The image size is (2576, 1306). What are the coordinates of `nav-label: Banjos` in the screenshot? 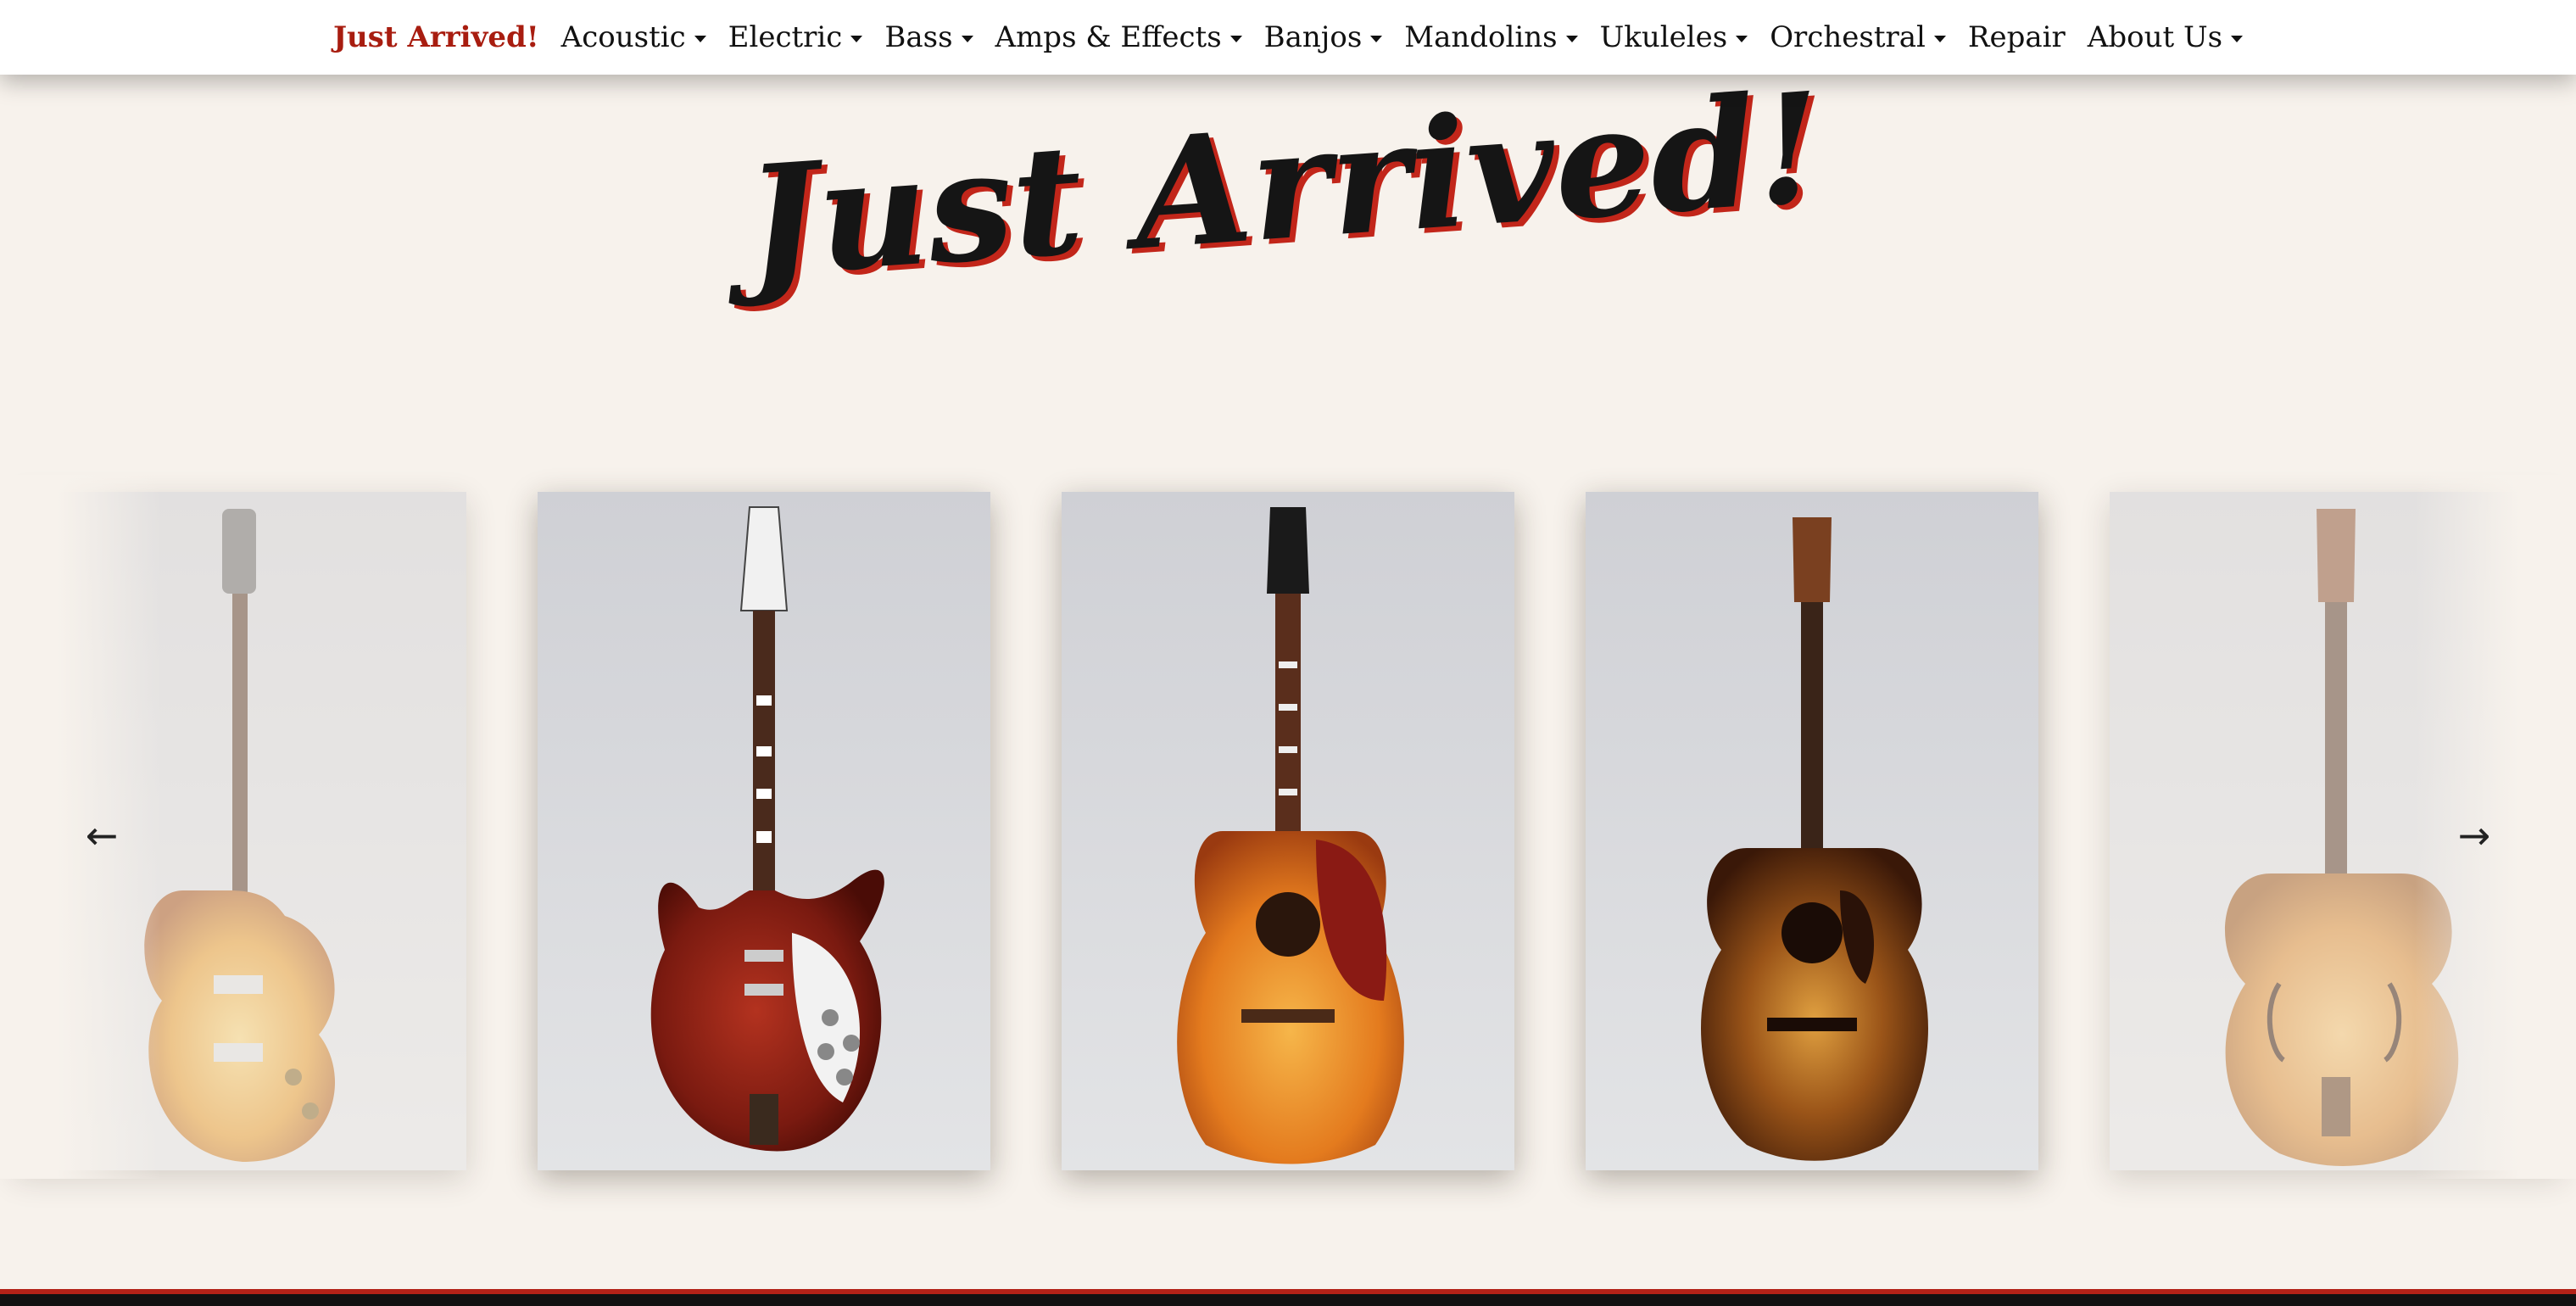 It's located at (1313, 37).